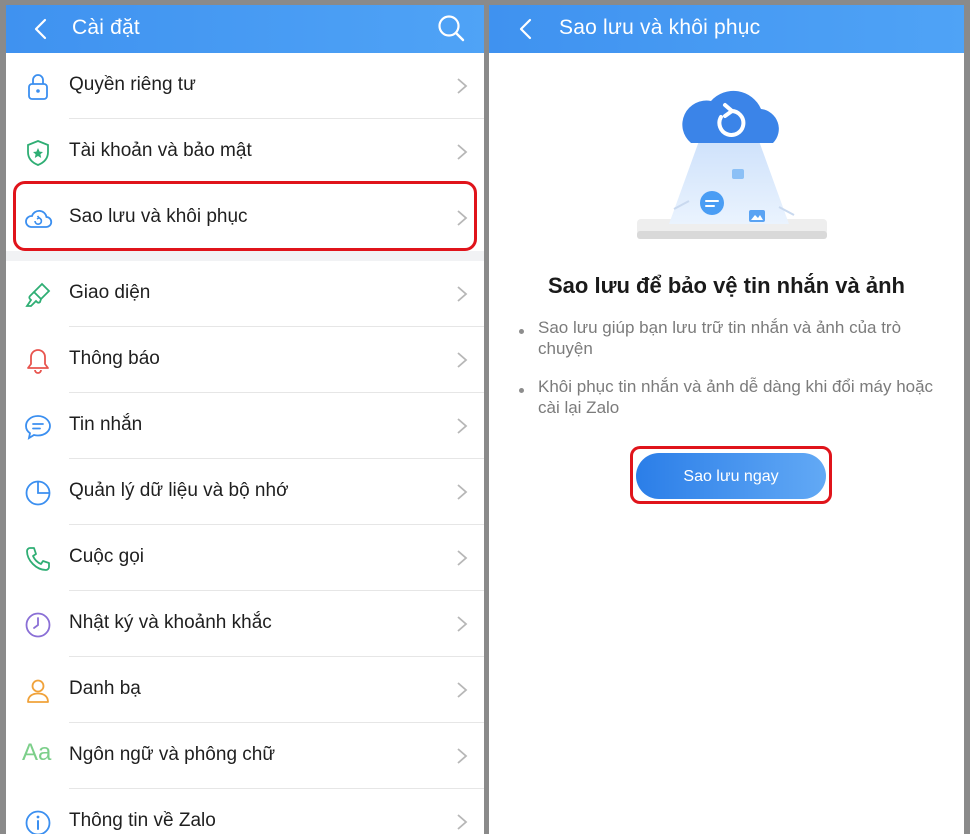 The height and width of the screenshot is (834, 970). What do you see at coordinates (245, 29) in the screenshot?
I see `settings-header: Cài đặt` at bounding box center [245, 29].